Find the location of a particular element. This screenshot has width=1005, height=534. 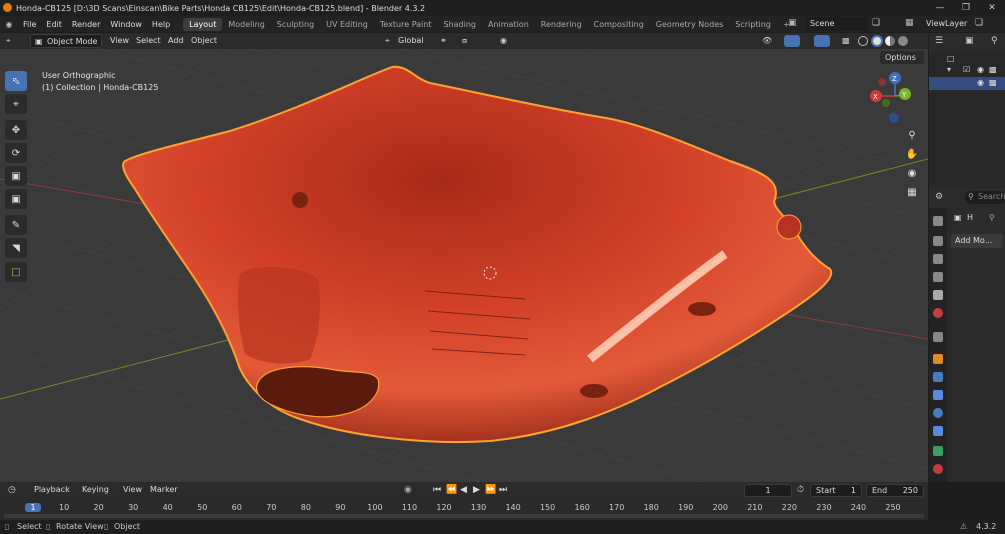

mode-dropdown: ▣ Object Mode is located at coordinates (66, 41).